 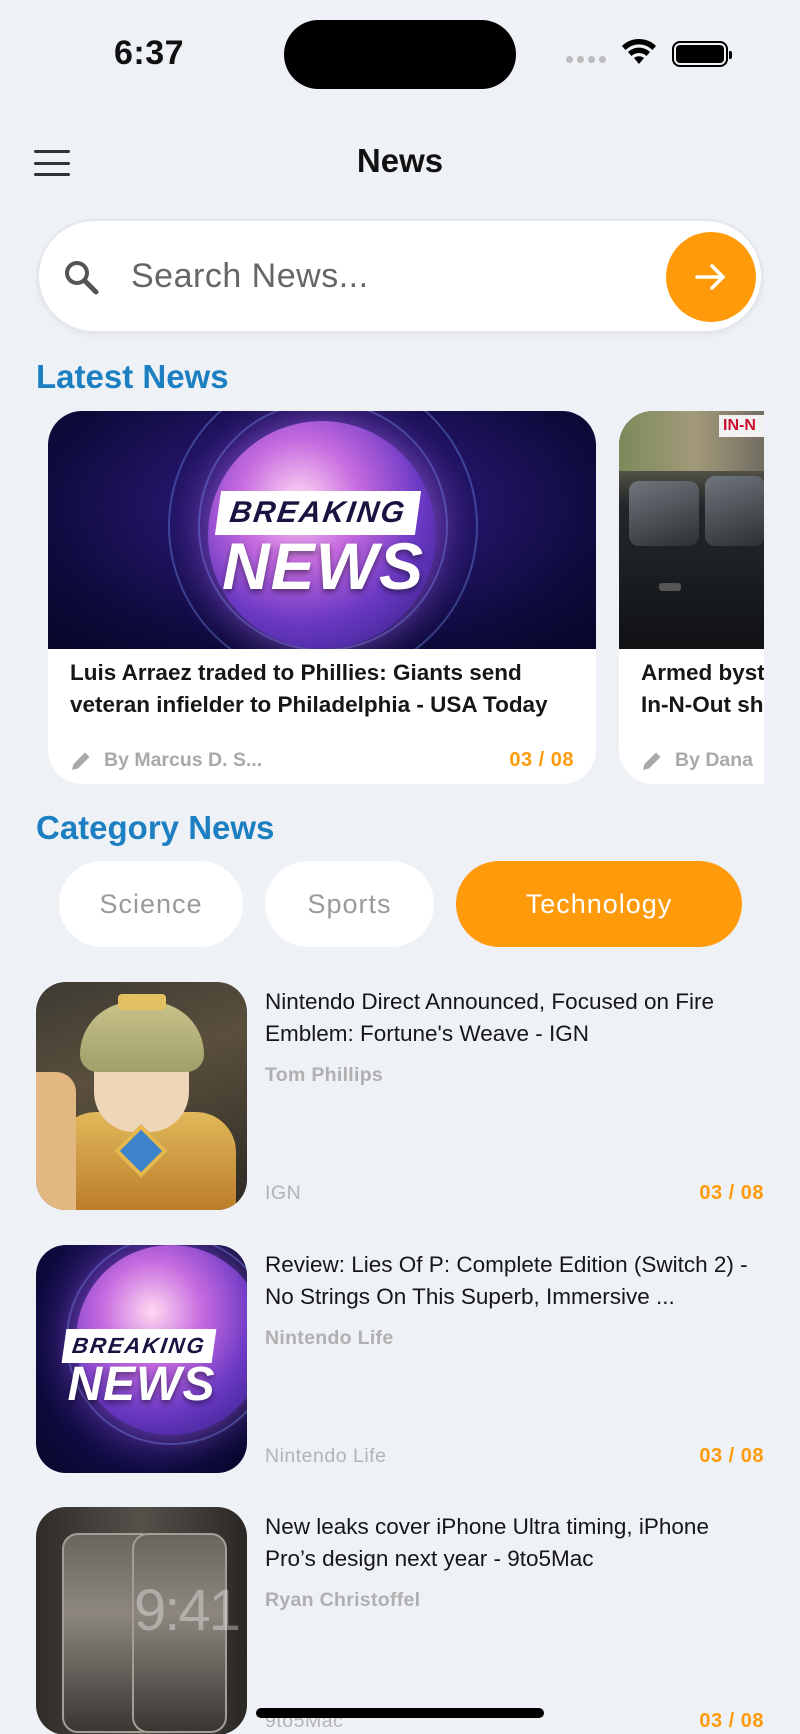 I want to click on article-source: IGN, so click(x=283, y=1193).